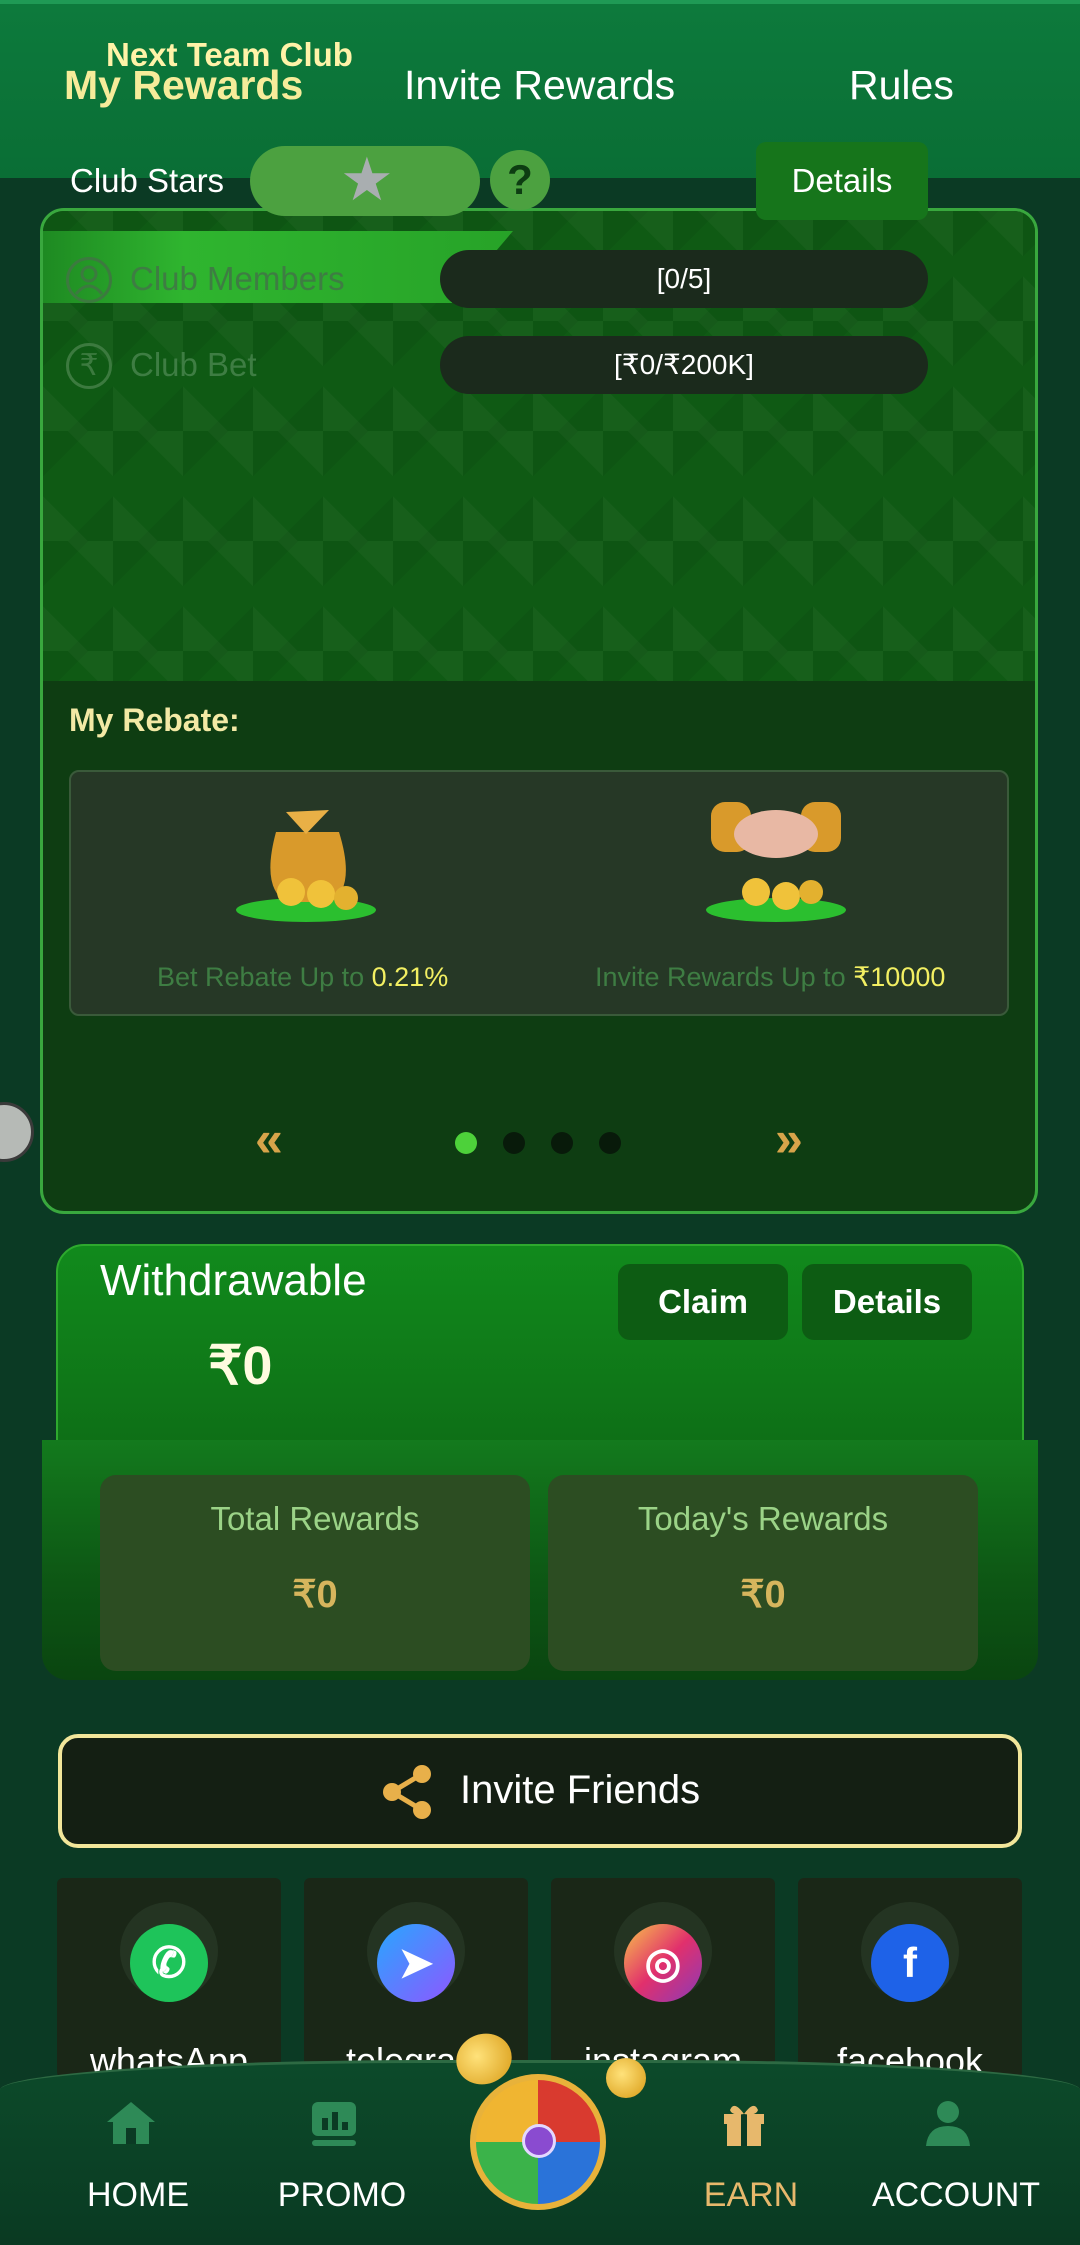 The width and height of the screenshot is (1080, 2245). Describe the element at coordinates (703, 1302) in the screenshot. I see `claim-button: Claim` at that location.